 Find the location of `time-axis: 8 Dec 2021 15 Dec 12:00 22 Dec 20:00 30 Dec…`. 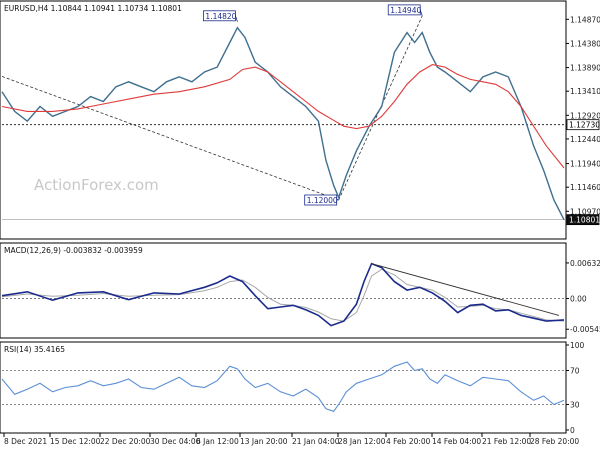

time-axis: 8 Dec 2021 15 Dec 12:00 22 Dec 20:00 30 Dec… is located at coordinates (291, 439).